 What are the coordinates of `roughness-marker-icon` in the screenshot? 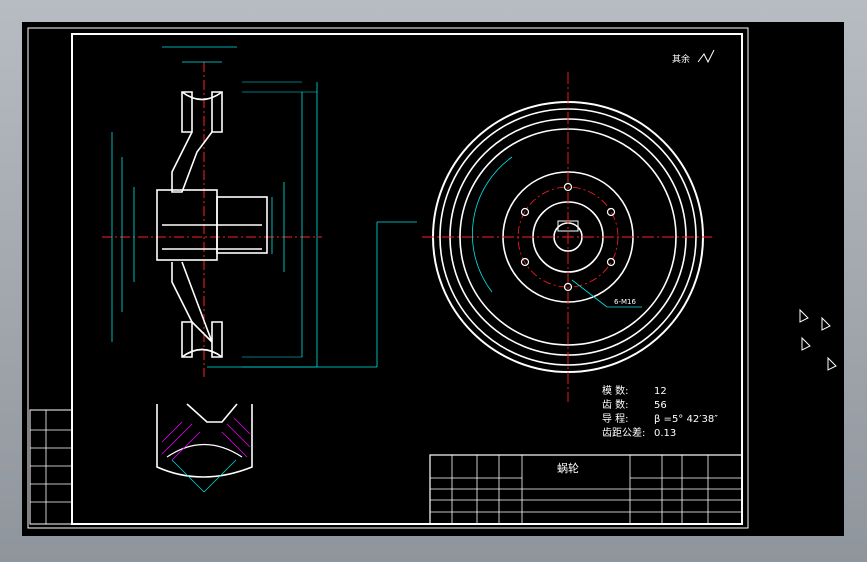 It's located at (804, 315).